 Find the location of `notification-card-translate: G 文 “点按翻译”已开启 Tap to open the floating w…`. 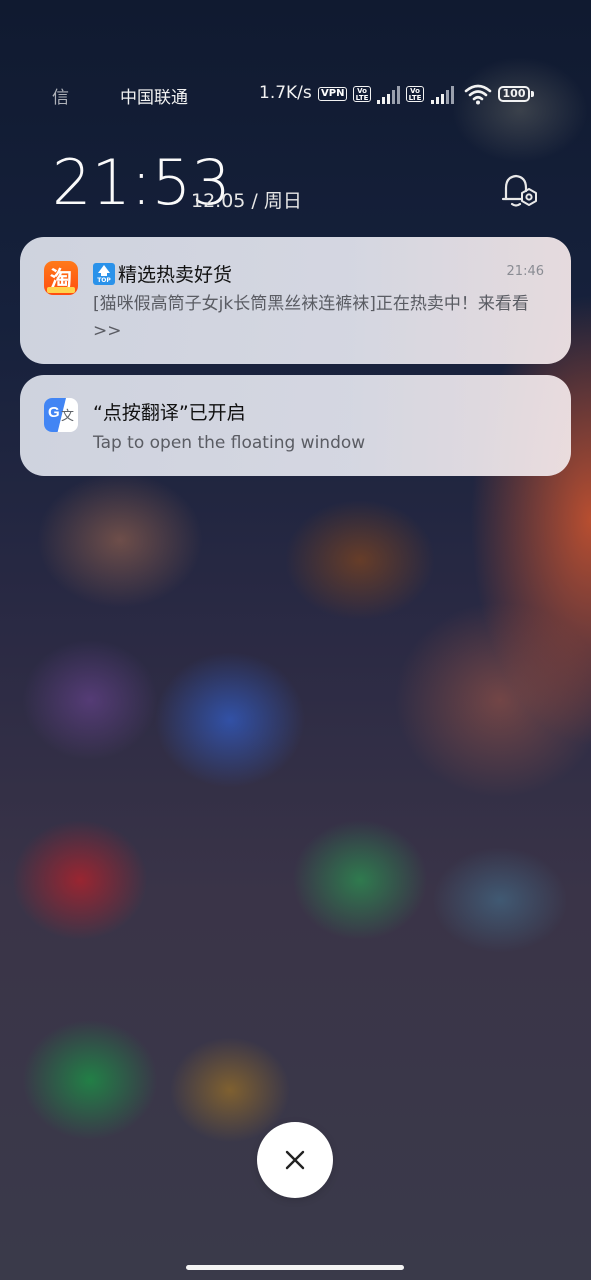

notification-card-translate: G 文 “点按翻译”已开启 Tap to open the floating w… is located at coordinates (295, 425).